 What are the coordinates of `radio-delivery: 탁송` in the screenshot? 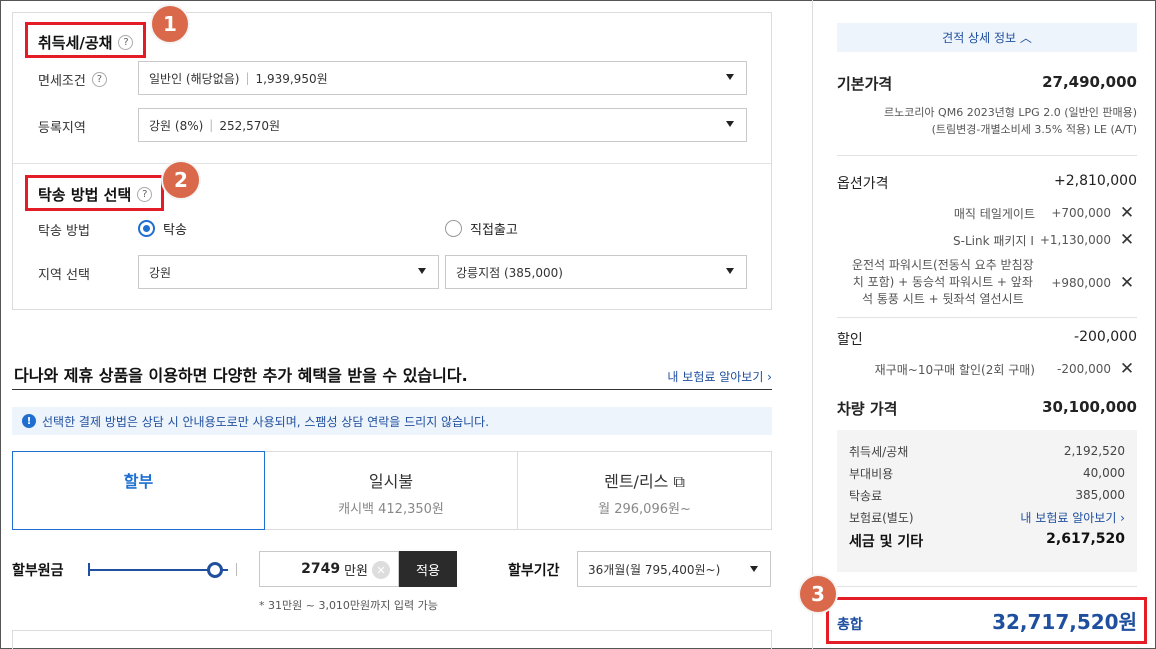 It's located at (162, 228).